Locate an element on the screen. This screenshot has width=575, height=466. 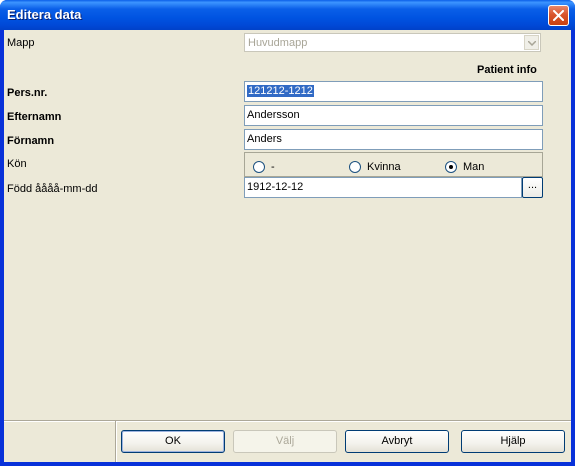
gender-radio-none: - is located at coordinates (264, 166).